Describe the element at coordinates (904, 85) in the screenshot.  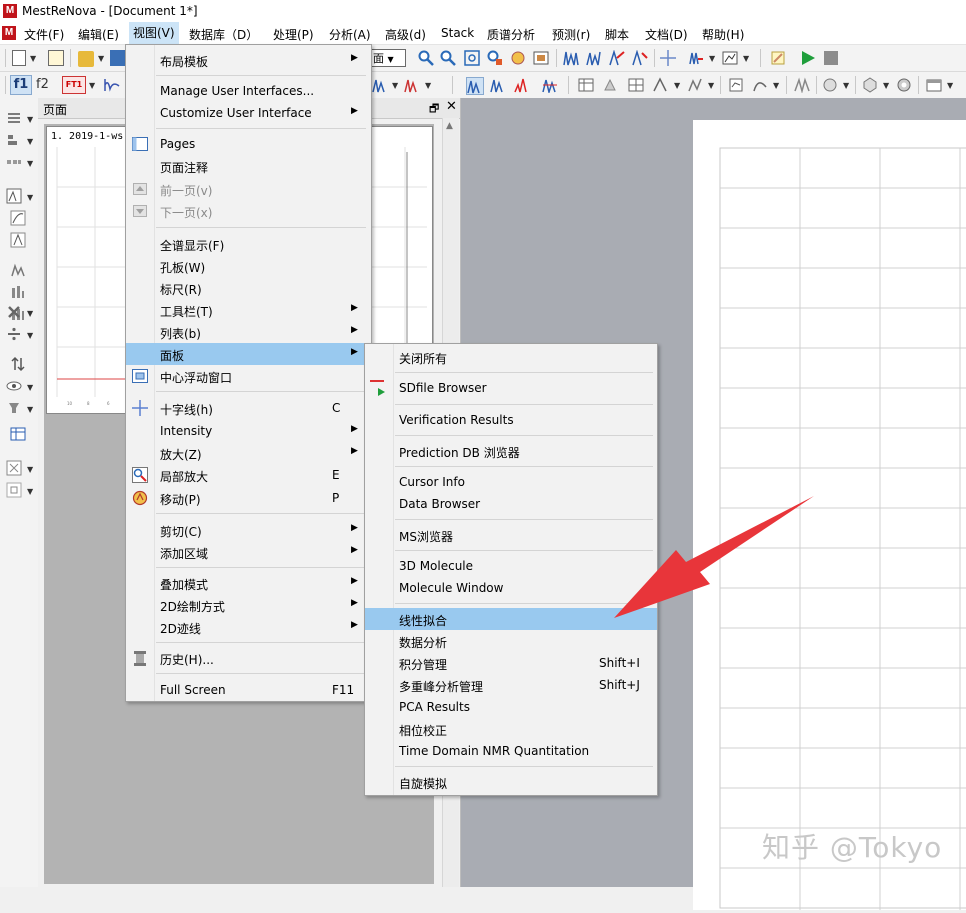
I see `gear-icon` at that location.